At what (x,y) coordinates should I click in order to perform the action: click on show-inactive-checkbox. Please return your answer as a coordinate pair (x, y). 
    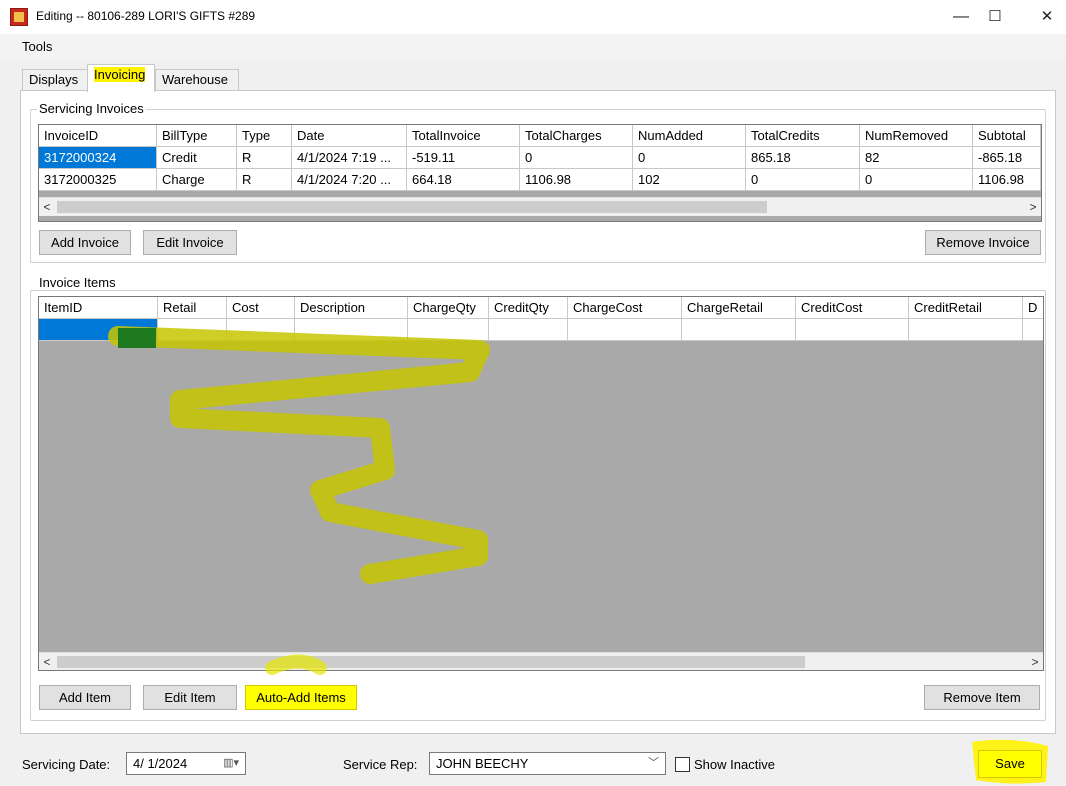
    Looking at the image, I should click on (682, 764).